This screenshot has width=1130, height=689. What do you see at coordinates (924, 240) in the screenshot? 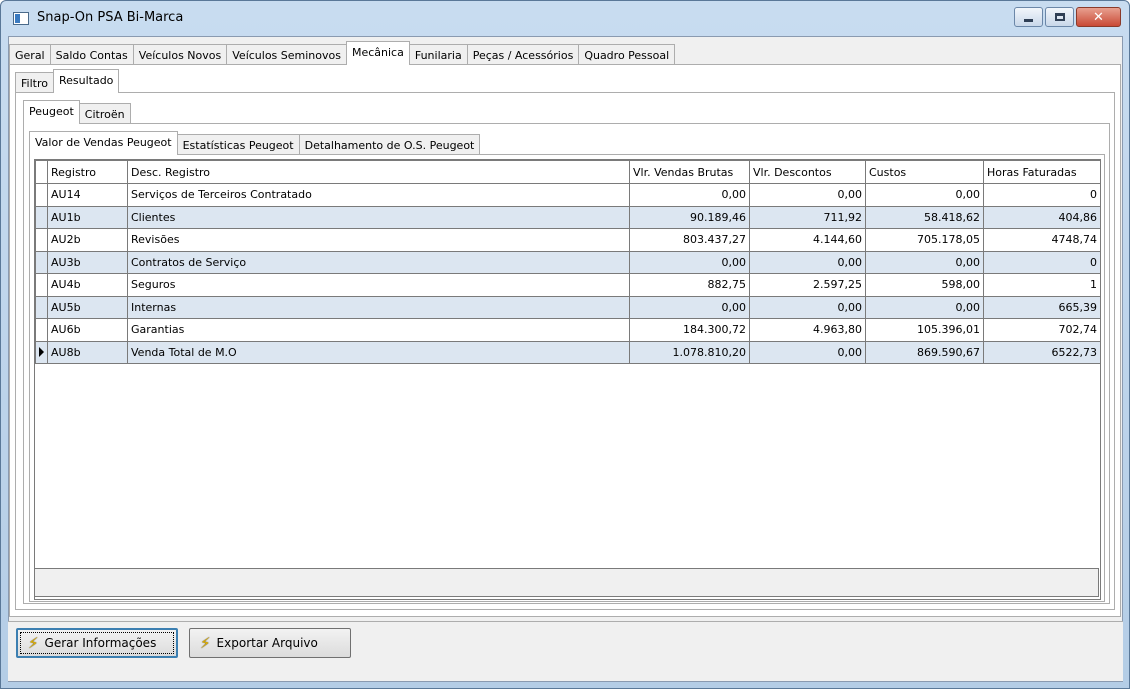
I see `cell-custos: 705.178,05` at bounding box center [924, 240].